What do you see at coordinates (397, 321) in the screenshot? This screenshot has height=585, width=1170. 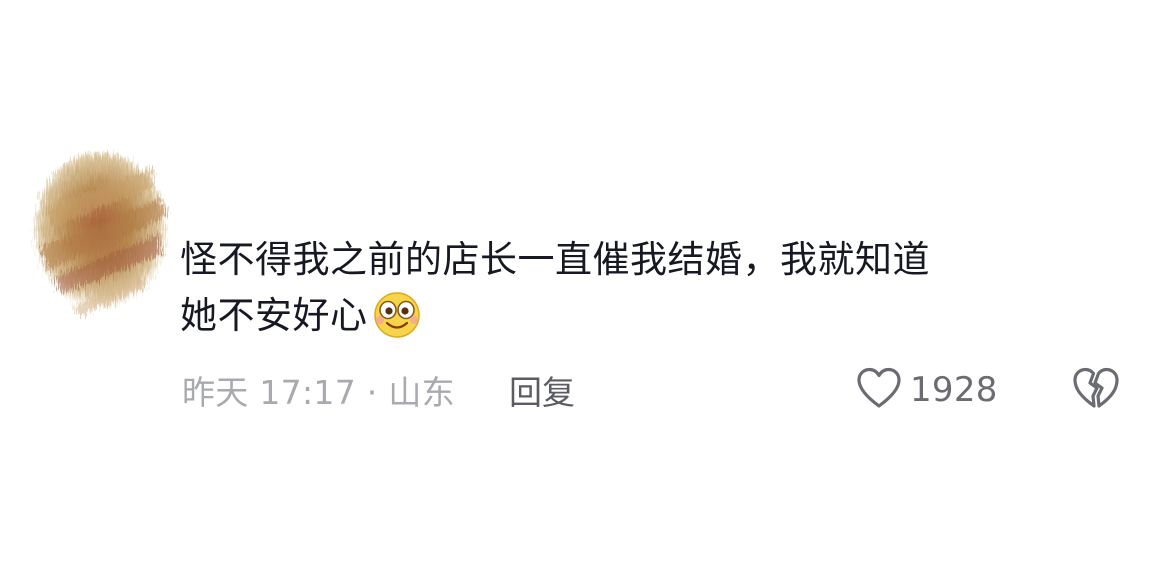 I see `smiling-face-emoji-icon` at bounding box center [397, 321].